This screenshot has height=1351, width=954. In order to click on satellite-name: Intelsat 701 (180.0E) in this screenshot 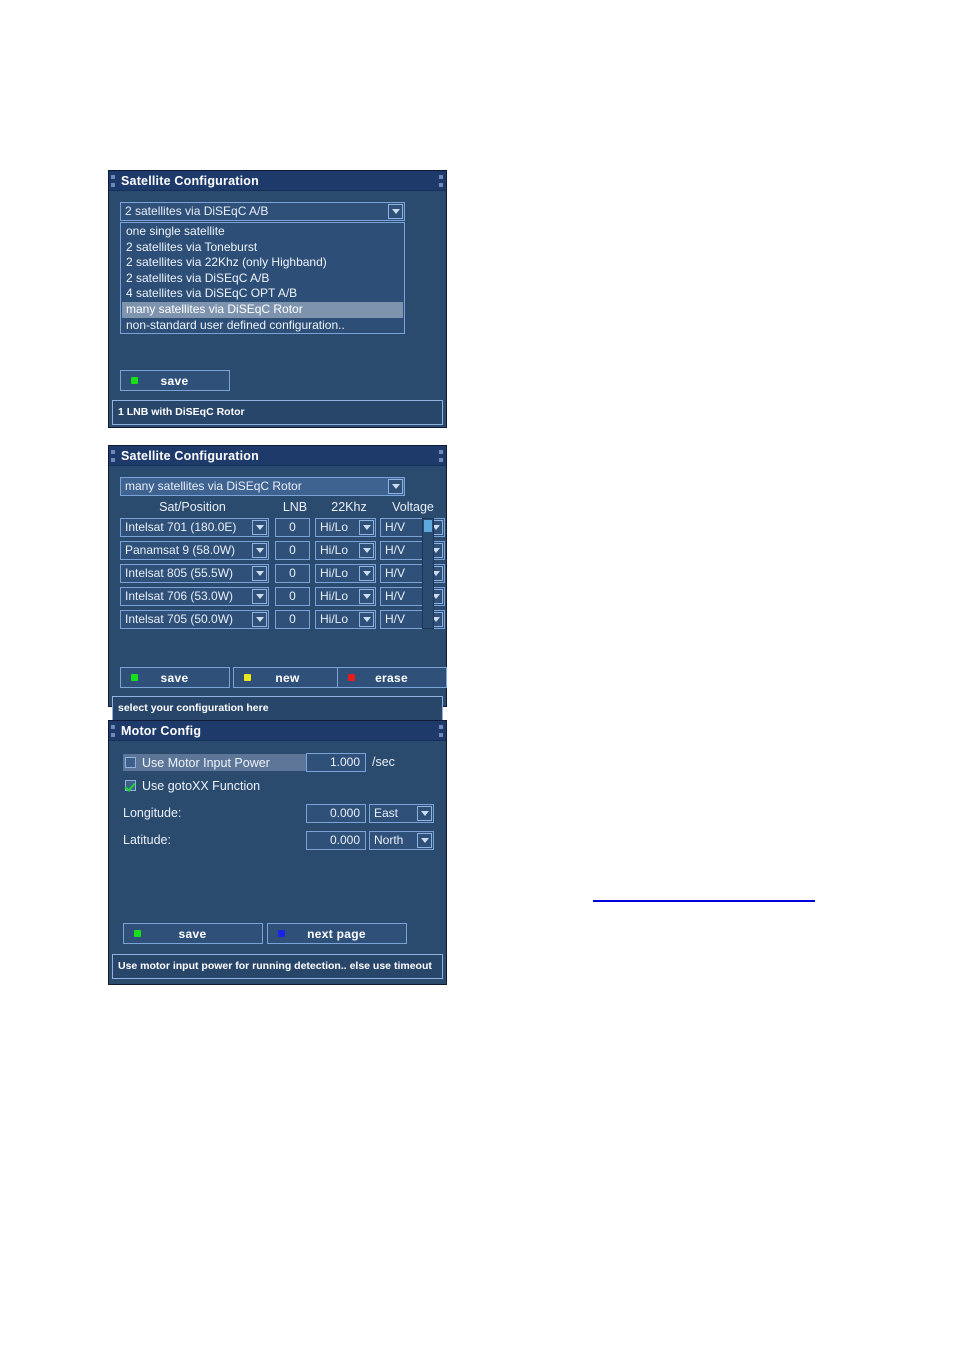, I will do `click(181, 527)`.